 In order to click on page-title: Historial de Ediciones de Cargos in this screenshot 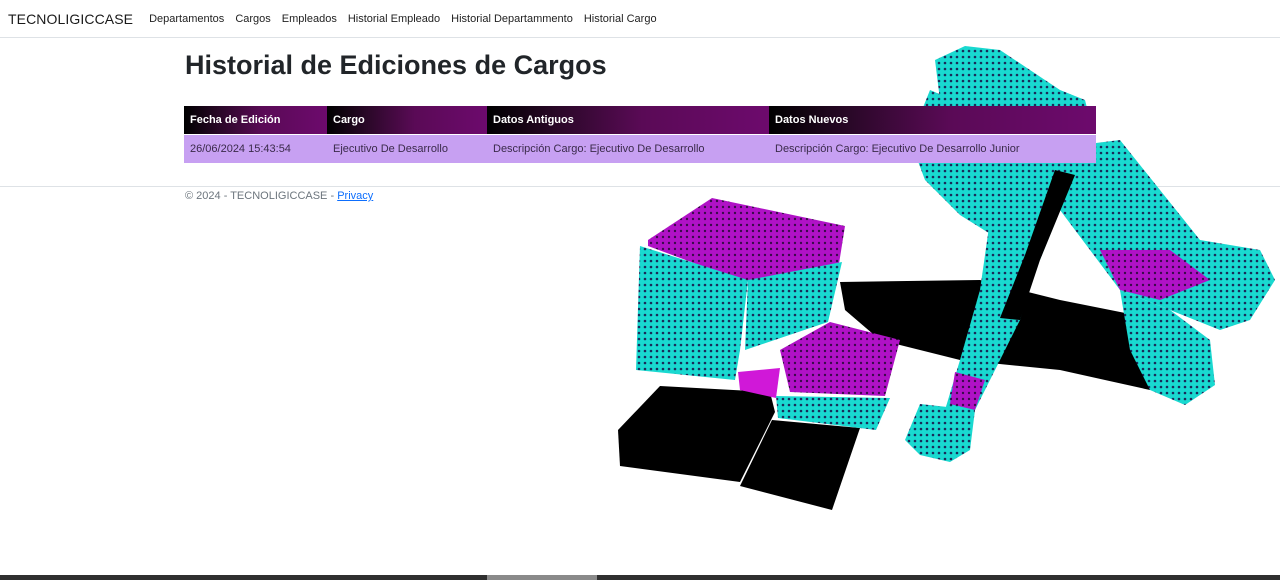, I will do `click(396, 65)`.